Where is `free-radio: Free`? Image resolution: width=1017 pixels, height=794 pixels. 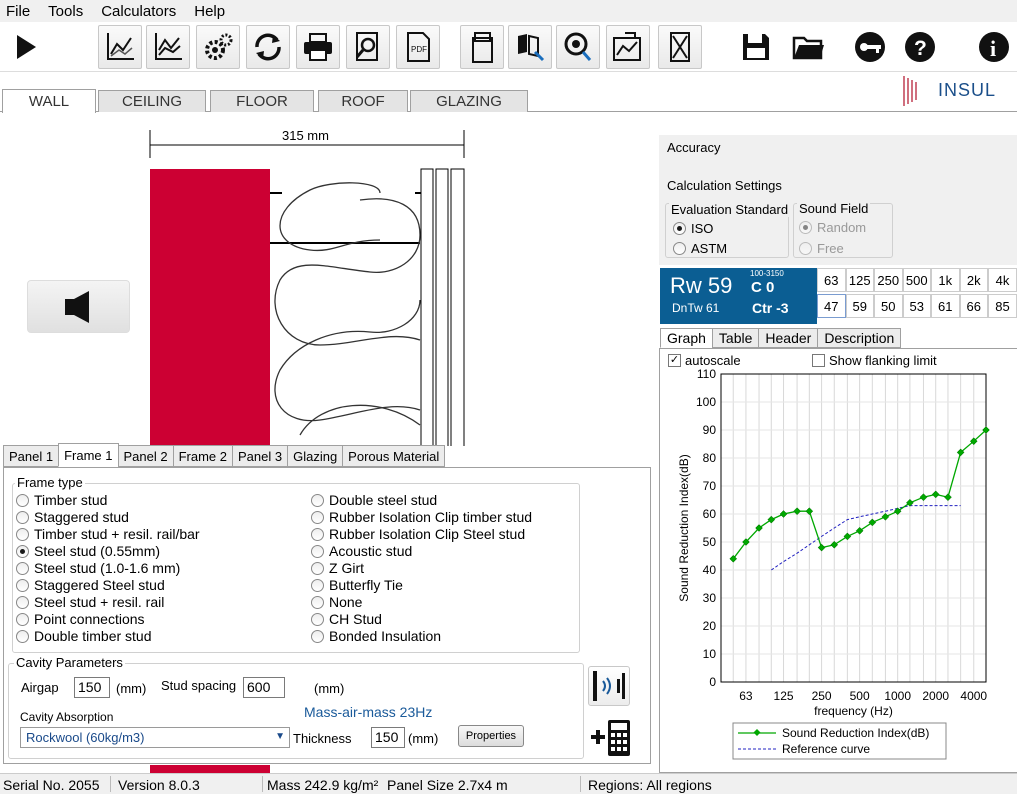 free-radio: Free is located at coordinates (821, 248).